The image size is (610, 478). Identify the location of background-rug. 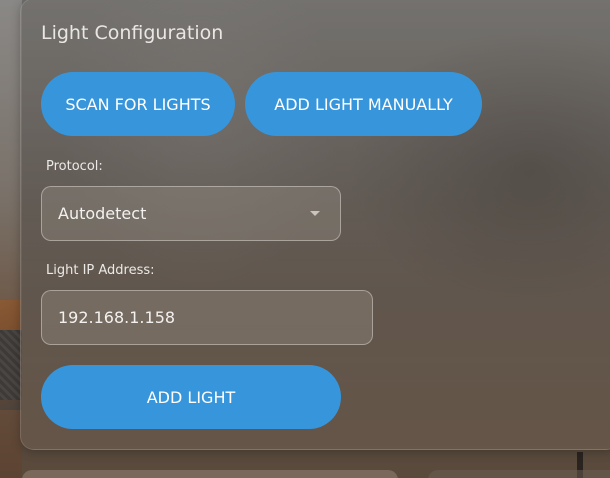
(11, 365).